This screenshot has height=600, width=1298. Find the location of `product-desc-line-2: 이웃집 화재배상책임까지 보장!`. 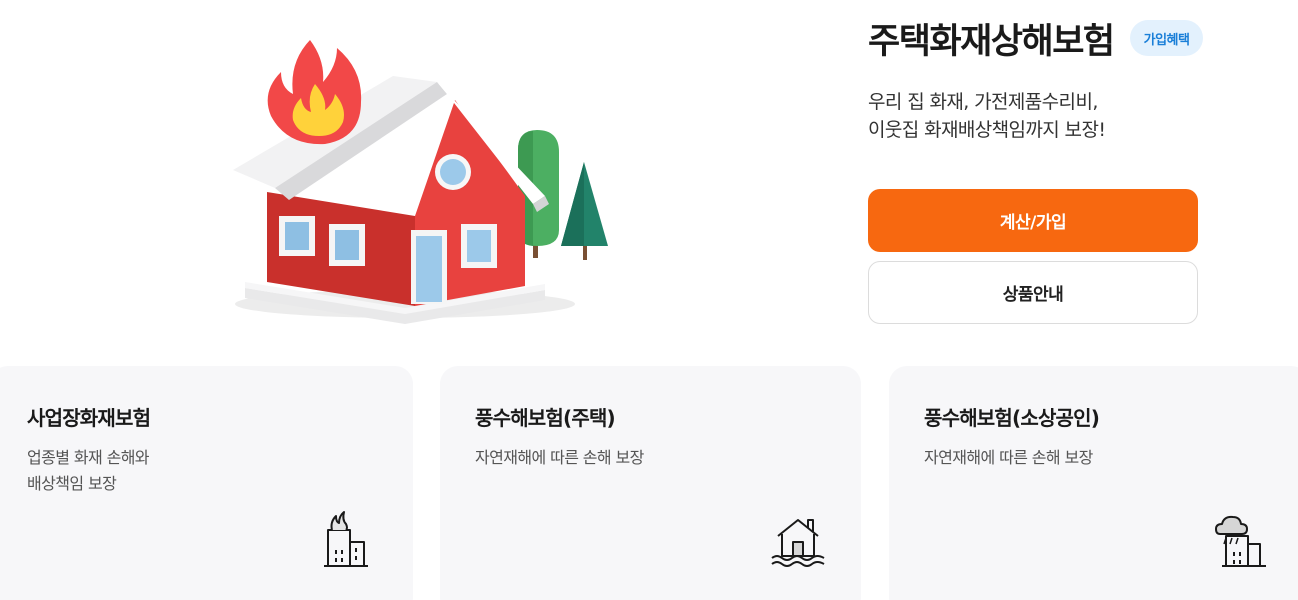

product-desc-line-2: 이웃집 화재배상책임까지 보장! is located at coordinates (987, 130).